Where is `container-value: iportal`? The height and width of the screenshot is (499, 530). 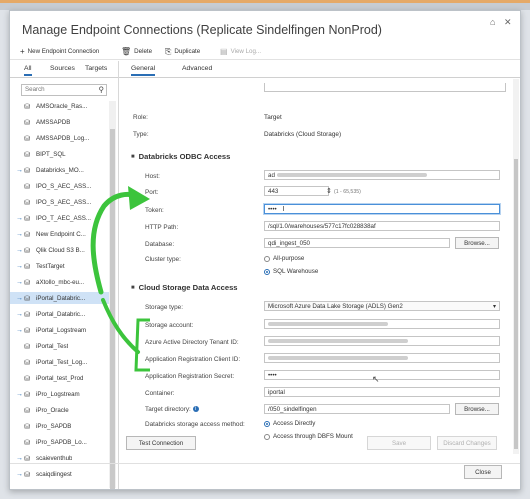 container-value: iportal is located at coordinates (276, 392).